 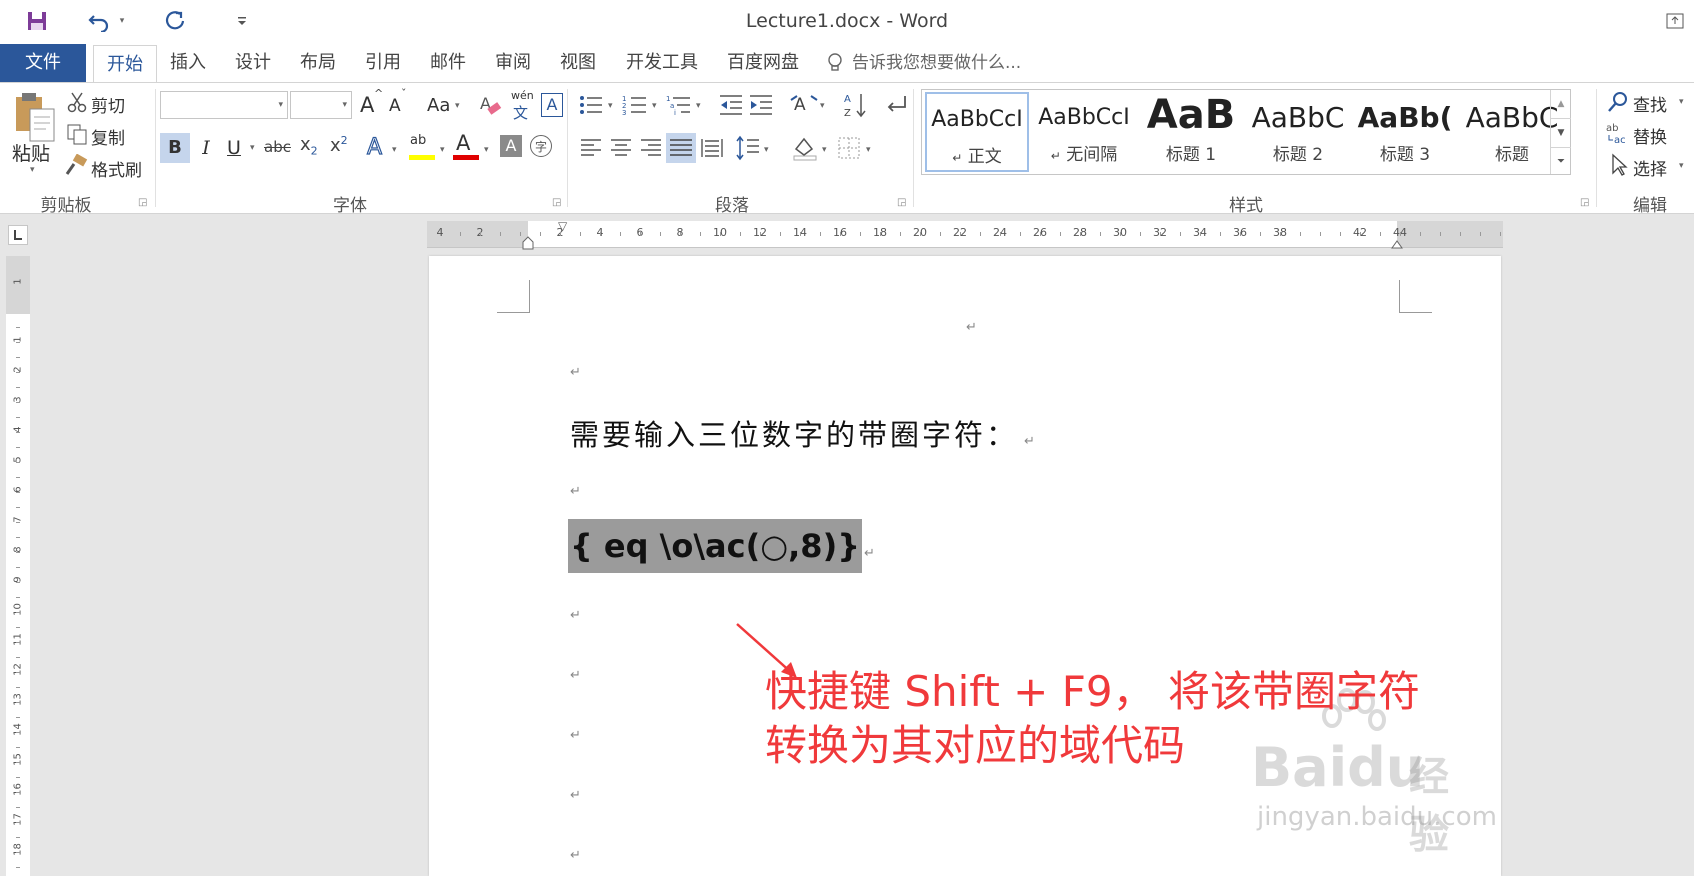 What do you see at coordinates (763, 63) in the screenshot?
I see `tab-baidu-netdisk: 百度网盘` at bounding box center [763, 63].